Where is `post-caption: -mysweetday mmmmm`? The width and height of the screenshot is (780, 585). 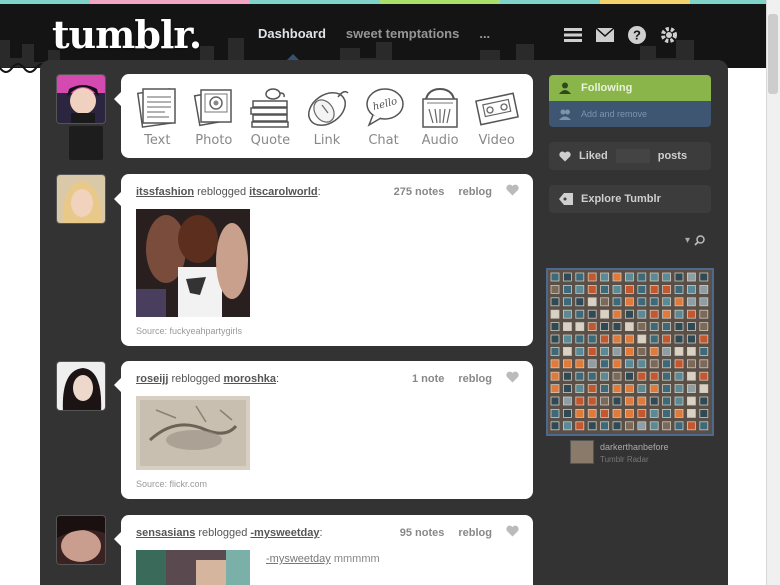 post-caption: -mysweetday mmmmm is located at coordinates (323, 559).